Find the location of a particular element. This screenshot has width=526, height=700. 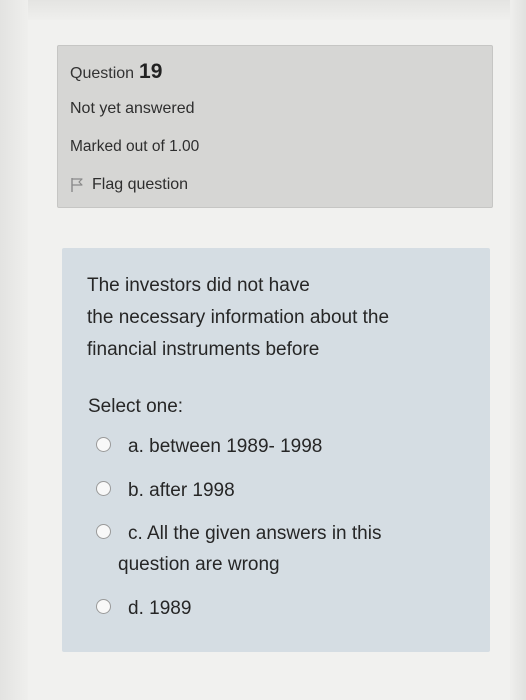

screen-border-left is located at coordinates (14, 350).